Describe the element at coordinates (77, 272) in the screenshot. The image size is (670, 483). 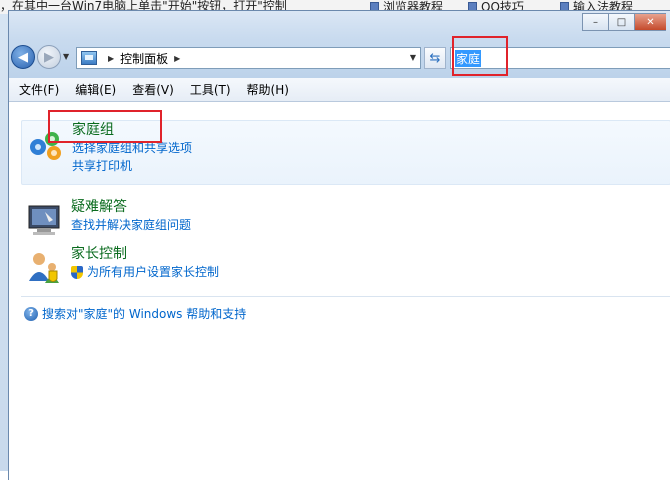
I see `shield-icon` at that location.